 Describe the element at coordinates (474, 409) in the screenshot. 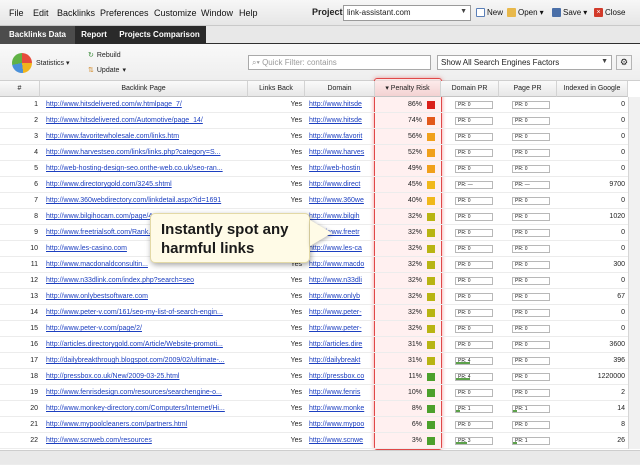

I see `domain-pr-bar: PR: 1` at that location.